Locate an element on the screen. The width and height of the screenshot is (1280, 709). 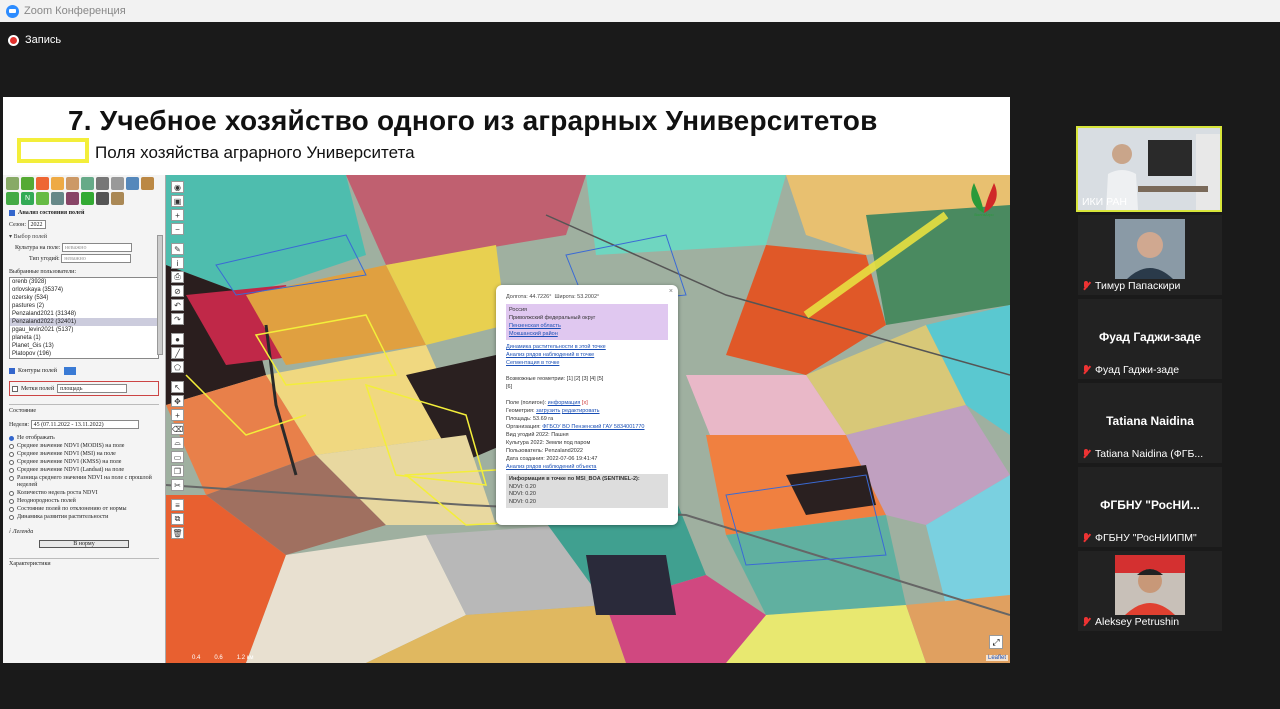
stack-icon: ≡ is located at coordinates (177, 505).